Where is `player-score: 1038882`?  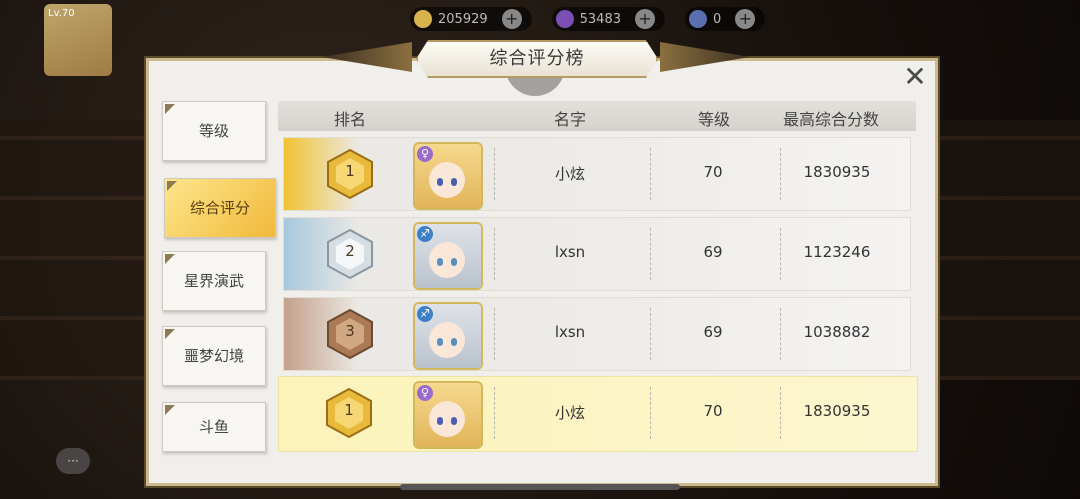 player-score: 1038882 is located at coordinates (837, 332).